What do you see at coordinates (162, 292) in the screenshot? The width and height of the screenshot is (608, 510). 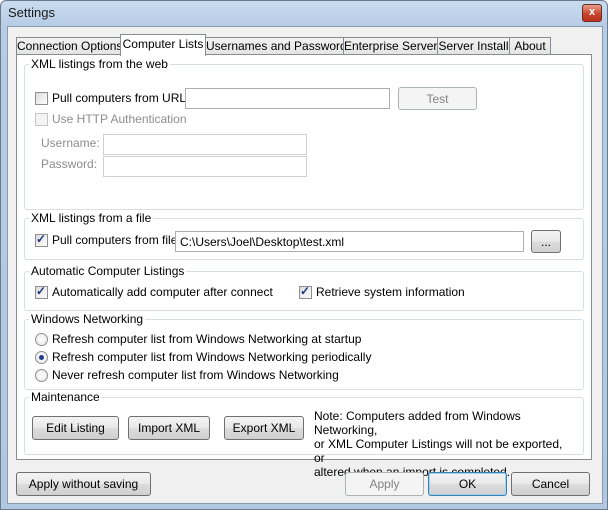 I see `auto-add-label: Automatically add computer after connect` at bounding box center [162, 292].